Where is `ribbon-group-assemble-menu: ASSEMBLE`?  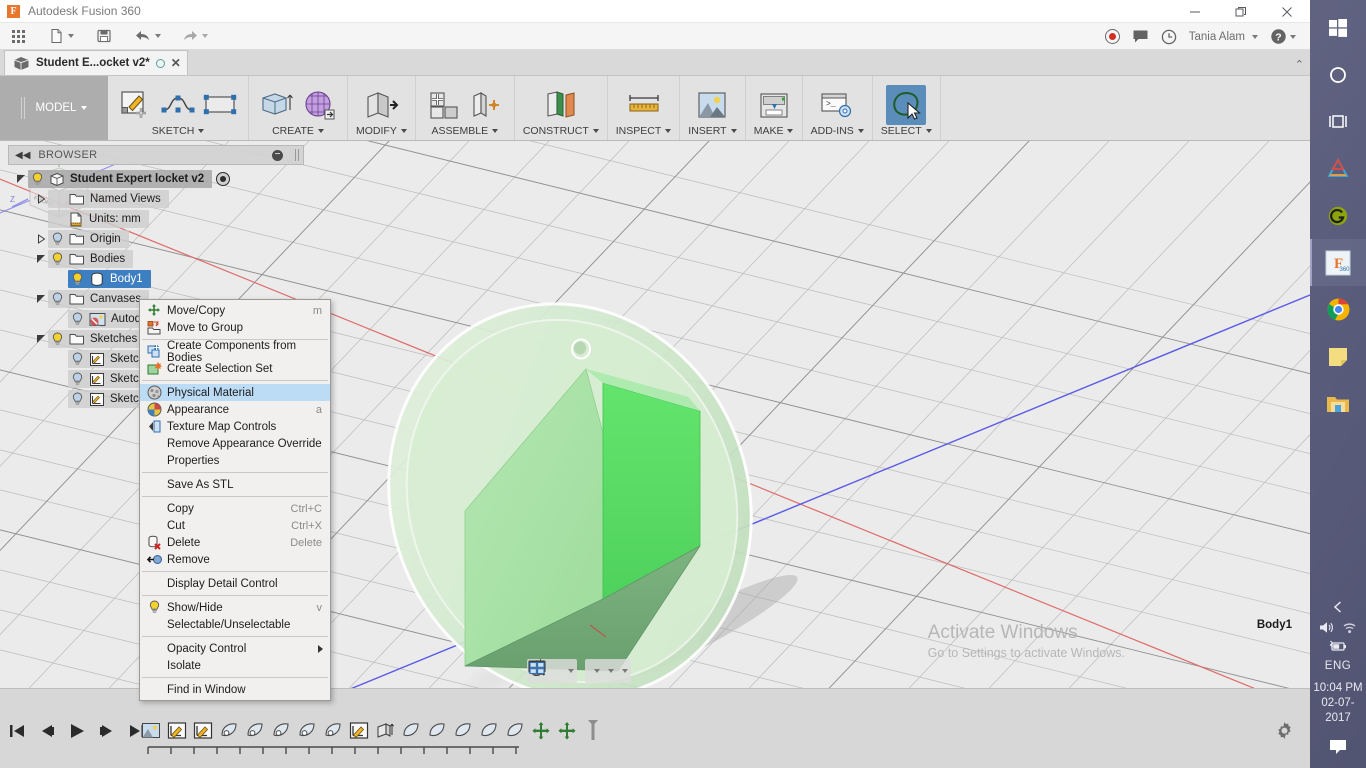
ribbon-group-assemble-menu: ASSEMBLE is located at coordinates (465, 131).